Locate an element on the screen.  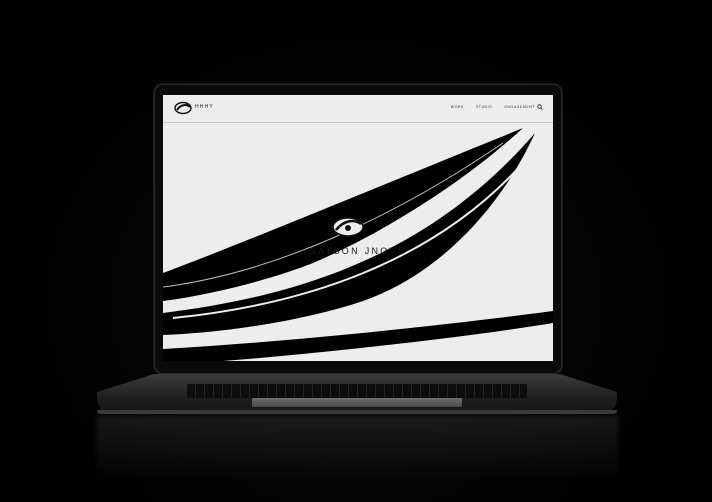
logo-wordmark: HHHY is located at coordinates (204, 107).